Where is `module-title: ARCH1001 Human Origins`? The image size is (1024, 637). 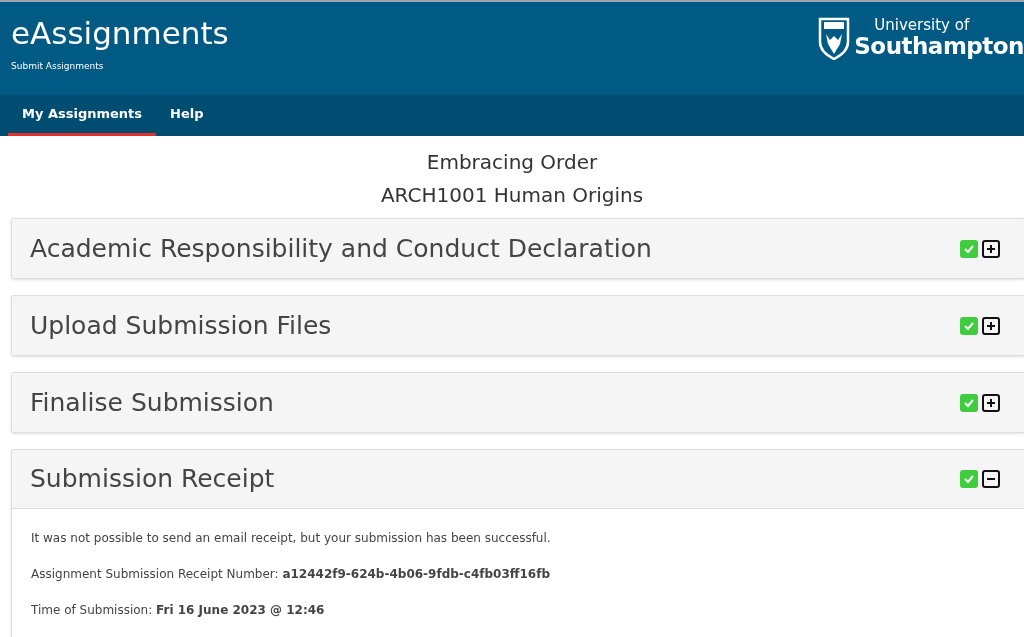 module-title: ARCH1001 Human Origins is located at coordinates (512, 195).